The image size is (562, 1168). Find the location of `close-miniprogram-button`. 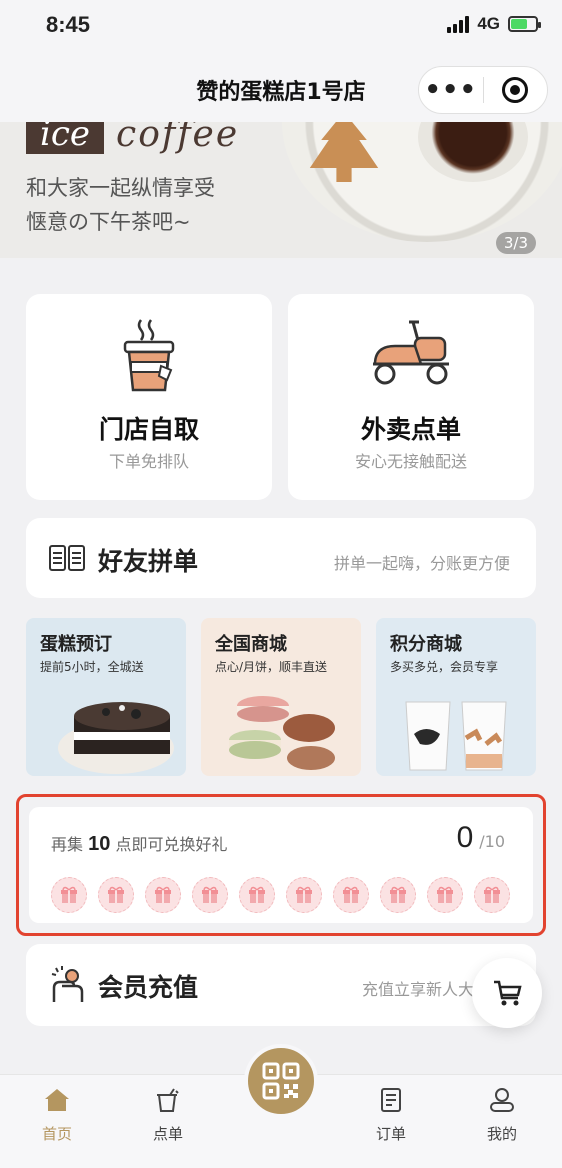

close-miniprogram-button is located at coordinates (516, 90).